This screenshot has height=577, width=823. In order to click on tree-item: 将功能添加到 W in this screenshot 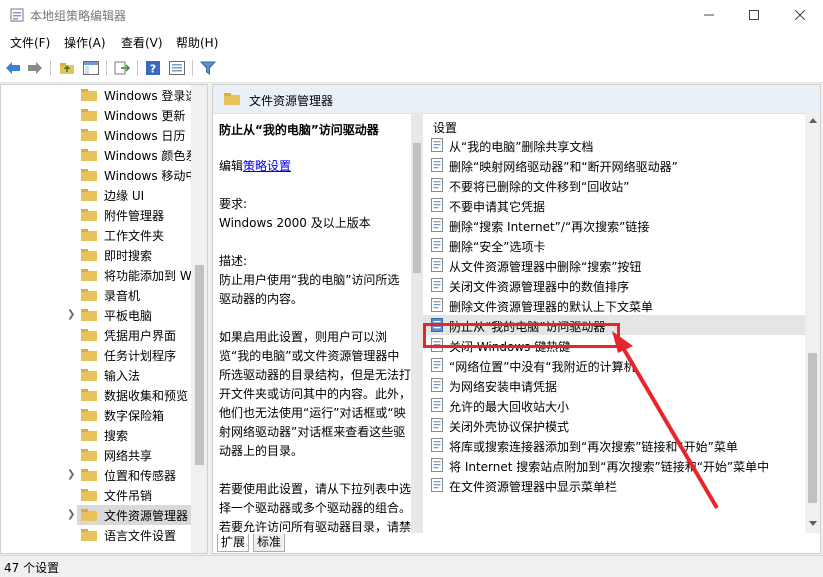, I will do `click(96, 275)`.